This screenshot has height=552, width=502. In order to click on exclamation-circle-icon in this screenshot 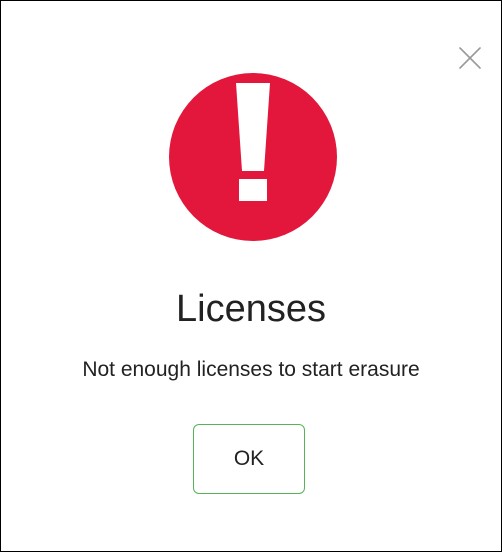, I will do `click(253, 157)`.